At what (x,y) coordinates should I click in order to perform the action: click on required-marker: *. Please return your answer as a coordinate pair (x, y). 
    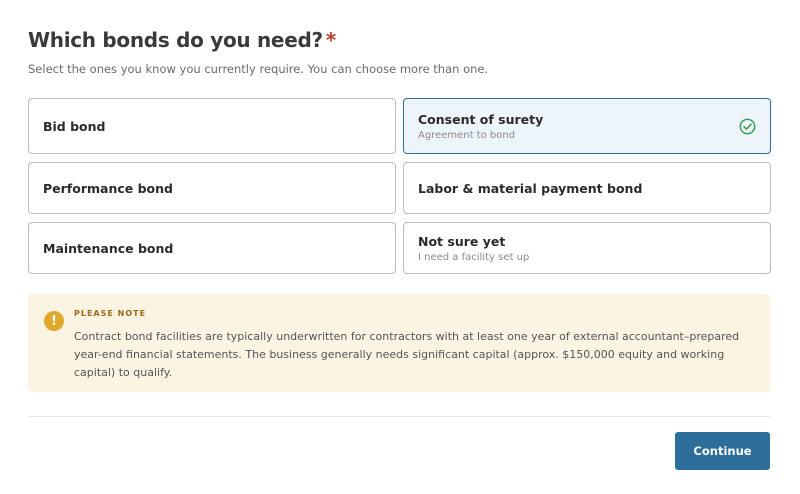
    Looking at the image, I should click on (330, 40).